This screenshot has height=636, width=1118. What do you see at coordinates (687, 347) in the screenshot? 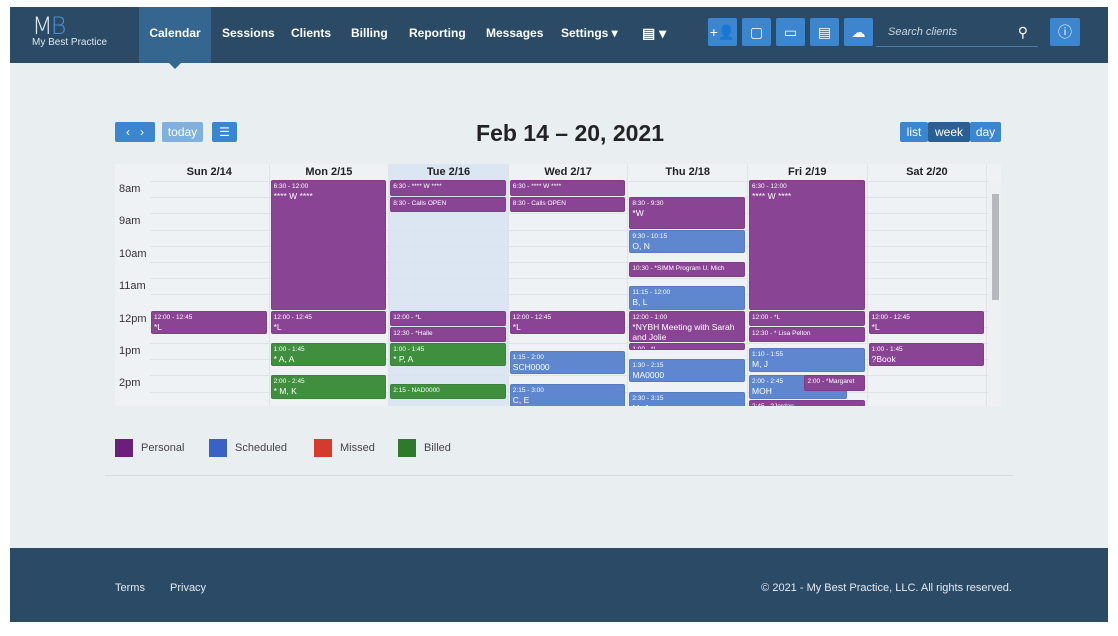
I see `calendar-event: 1:00 - *I` at bounding box center [687, 347].